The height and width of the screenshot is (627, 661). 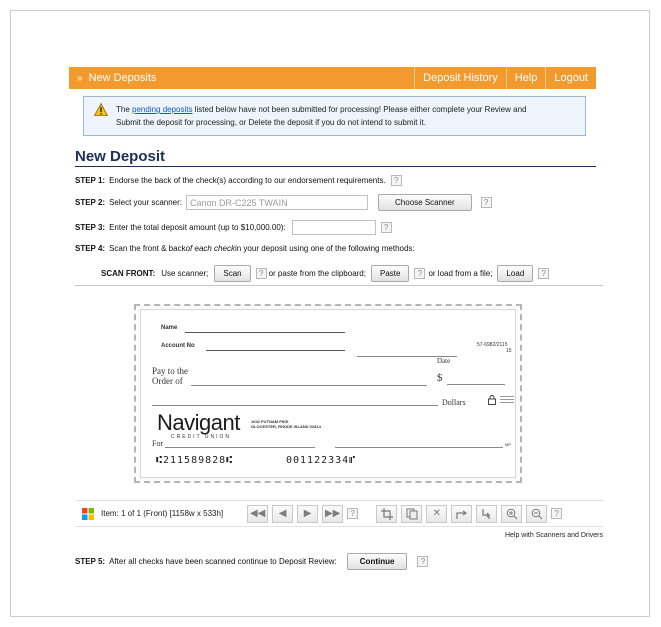 I want to click on rotate-icon, so click(x=461, y=514).